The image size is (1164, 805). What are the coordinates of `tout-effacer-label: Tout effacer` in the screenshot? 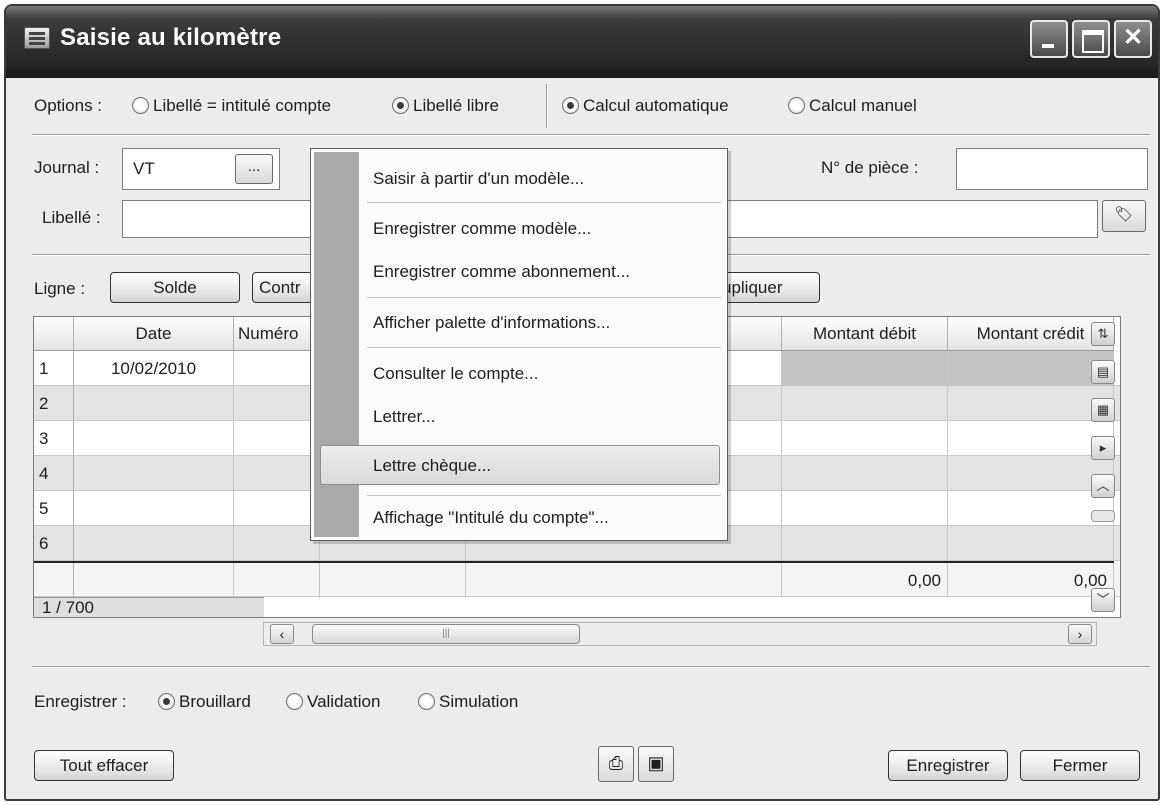 It's located at (104, 765).